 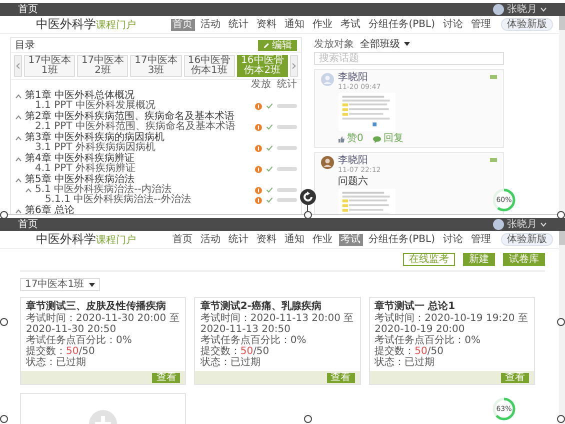 I want to click on section-title: 2.1 PPT 中医外科范围、疾病命名及基本术语, so click(x=135, y=127).